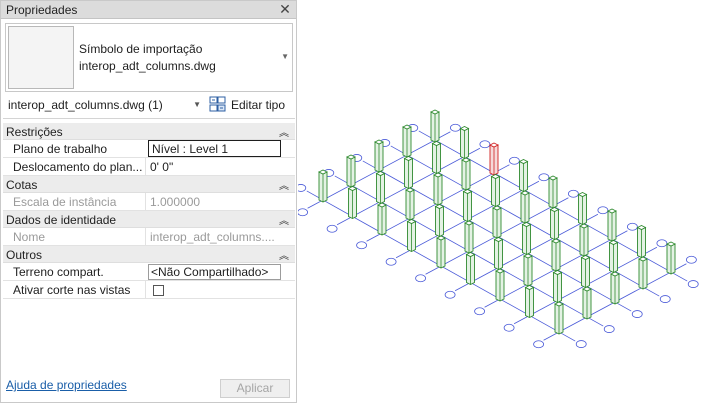 The image size is (728, 403). What do you see at coordinates (149, 184) in the screenshot?
I see `section-cotas: Cotas ︽` at bounding box center [149, 184].